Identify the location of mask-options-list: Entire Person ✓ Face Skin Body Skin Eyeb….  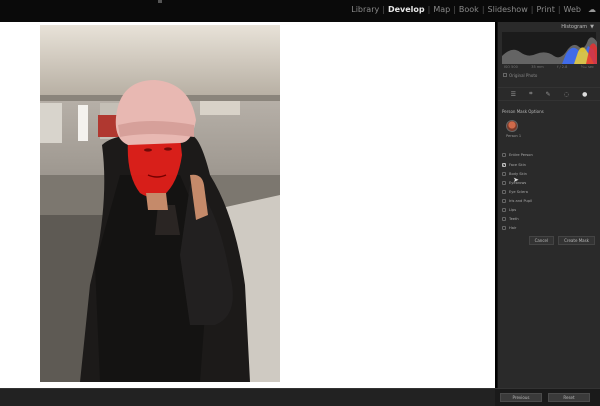
(549, 191).